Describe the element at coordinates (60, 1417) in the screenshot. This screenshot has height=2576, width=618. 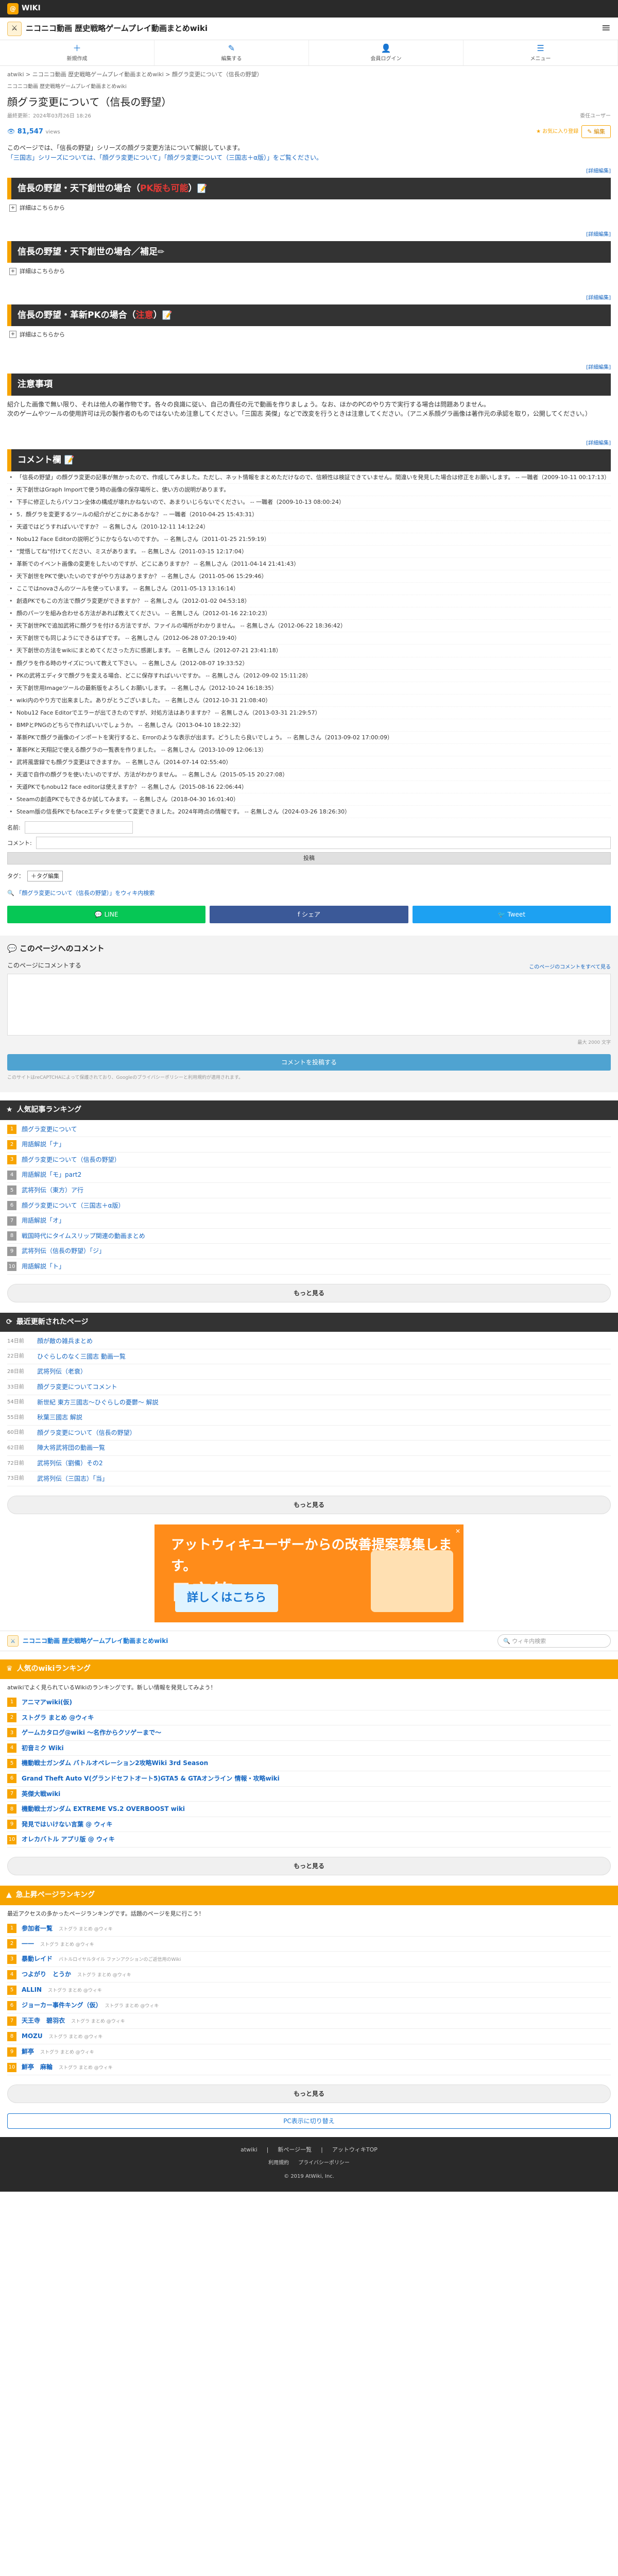
I see `recent-link: 秋葉三國志 解説` at that location.